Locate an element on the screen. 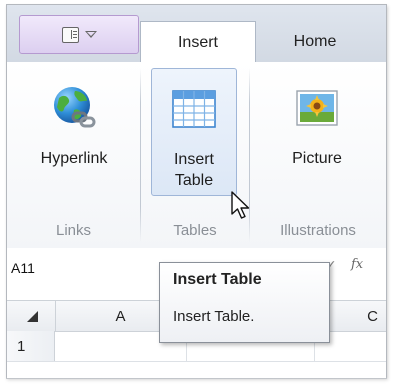 The image size is (396, 385). hyperlink-label: Hyperlink is located at coordinates (74, 158).